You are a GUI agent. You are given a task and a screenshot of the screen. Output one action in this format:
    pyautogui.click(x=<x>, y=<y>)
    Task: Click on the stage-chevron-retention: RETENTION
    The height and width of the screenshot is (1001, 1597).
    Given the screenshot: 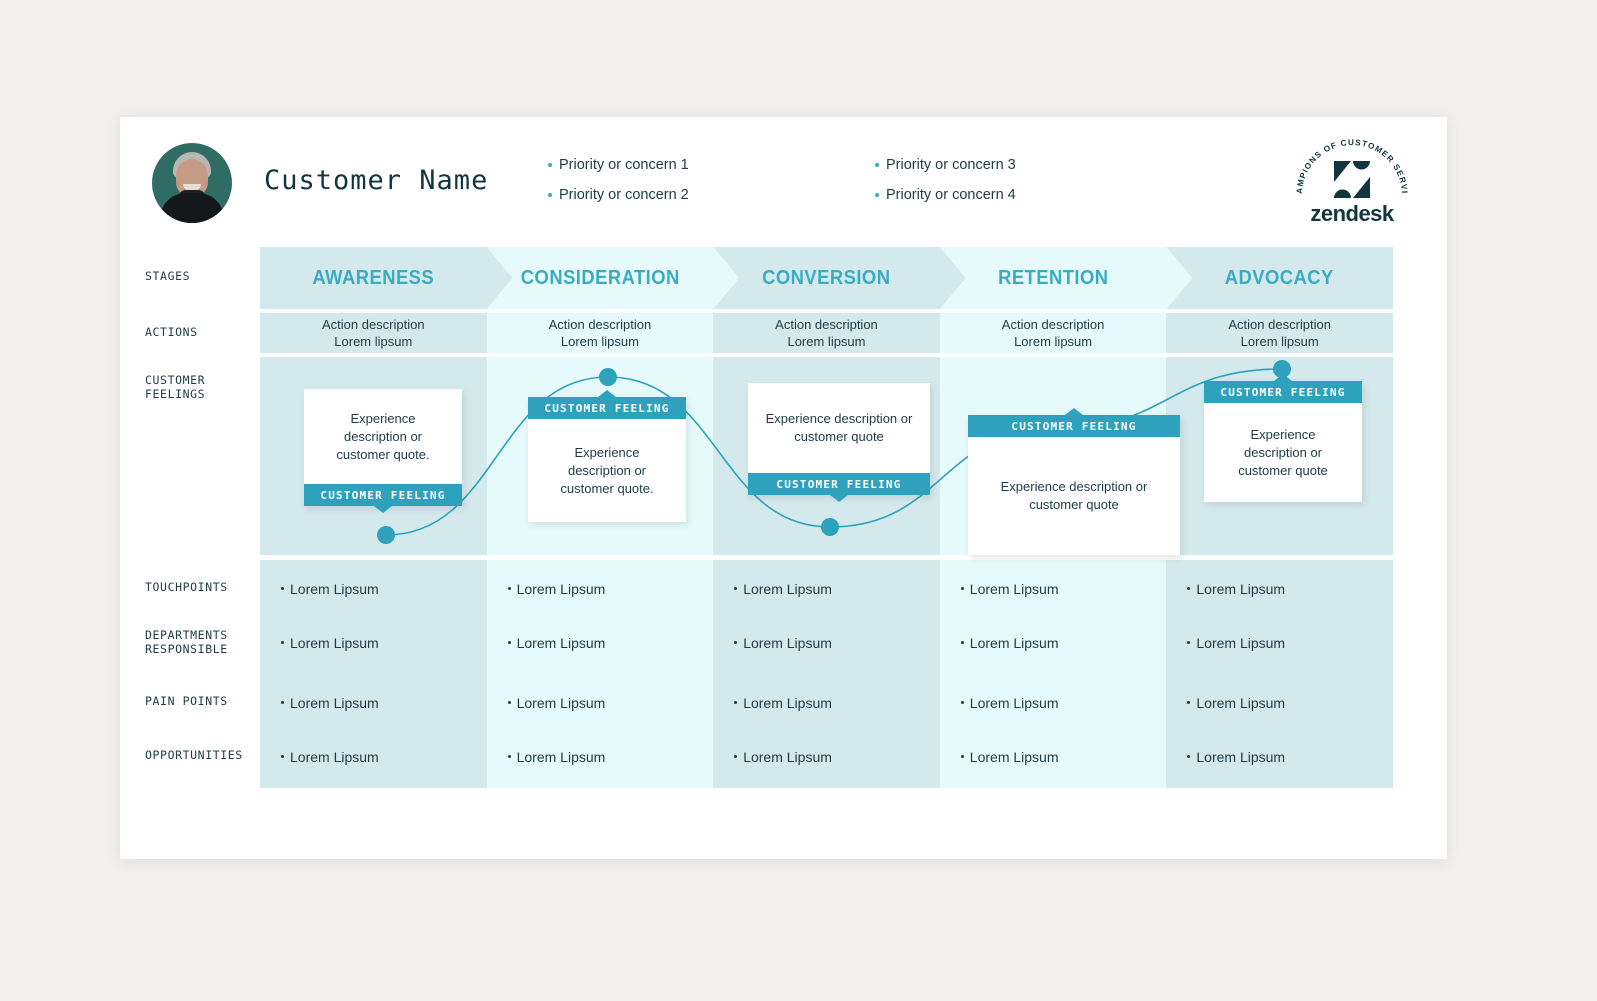 What is the action you would take?
    pyautogui.click(x=1066, y=278)
    